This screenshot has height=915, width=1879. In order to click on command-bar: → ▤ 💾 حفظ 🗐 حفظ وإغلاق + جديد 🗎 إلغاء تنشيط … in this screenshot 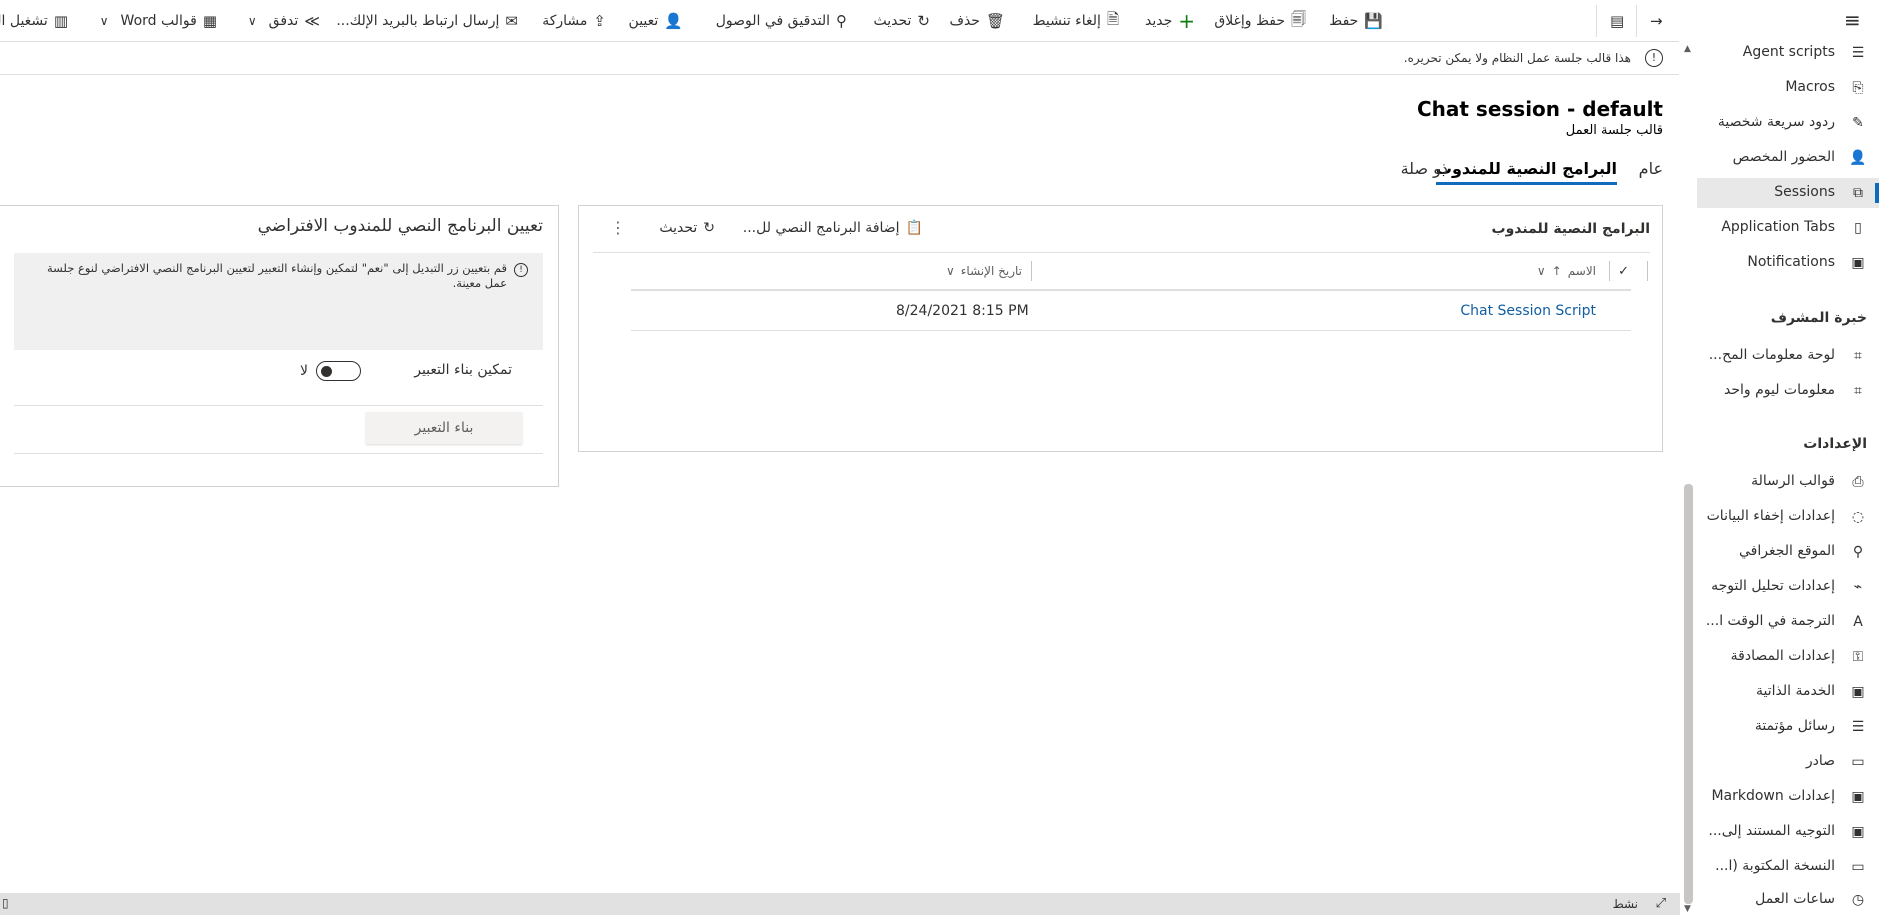, I will do `click(839, 21)`.